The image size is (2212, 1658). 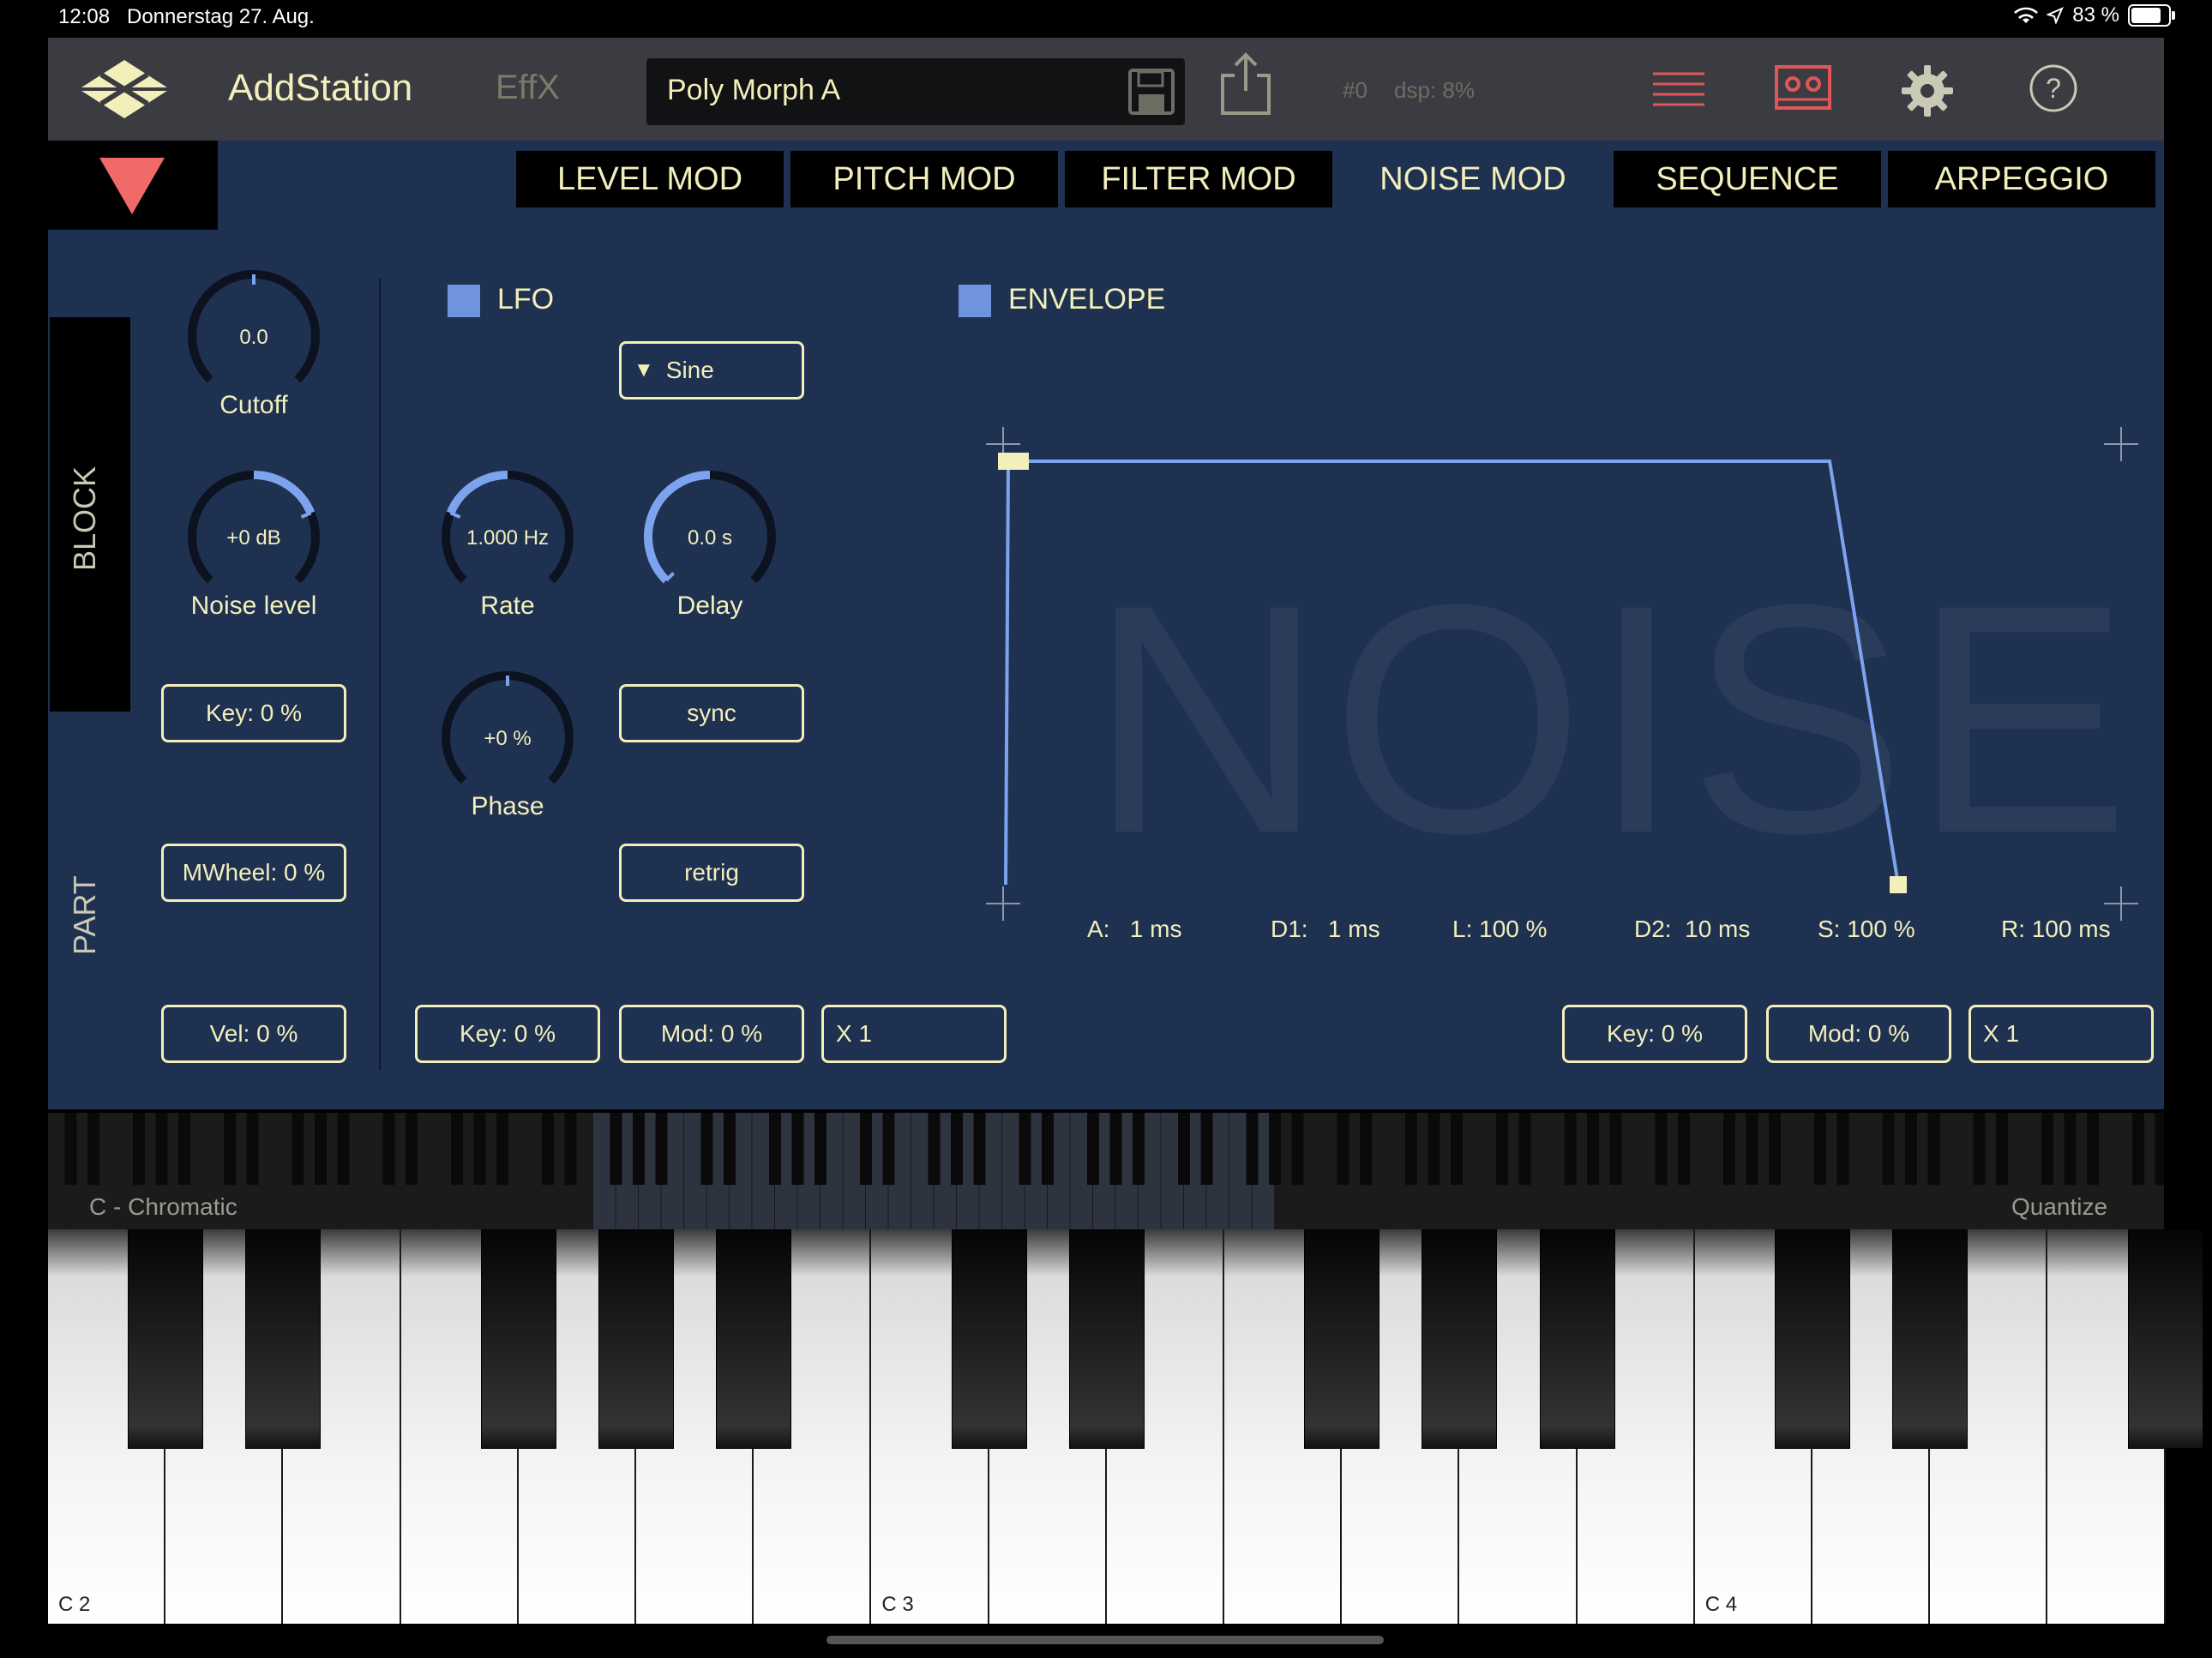 What do you see at coordinates (710, 538) in the screenshot?
I see `delay-value: 0.0 s` at bounding box center [710, 538].